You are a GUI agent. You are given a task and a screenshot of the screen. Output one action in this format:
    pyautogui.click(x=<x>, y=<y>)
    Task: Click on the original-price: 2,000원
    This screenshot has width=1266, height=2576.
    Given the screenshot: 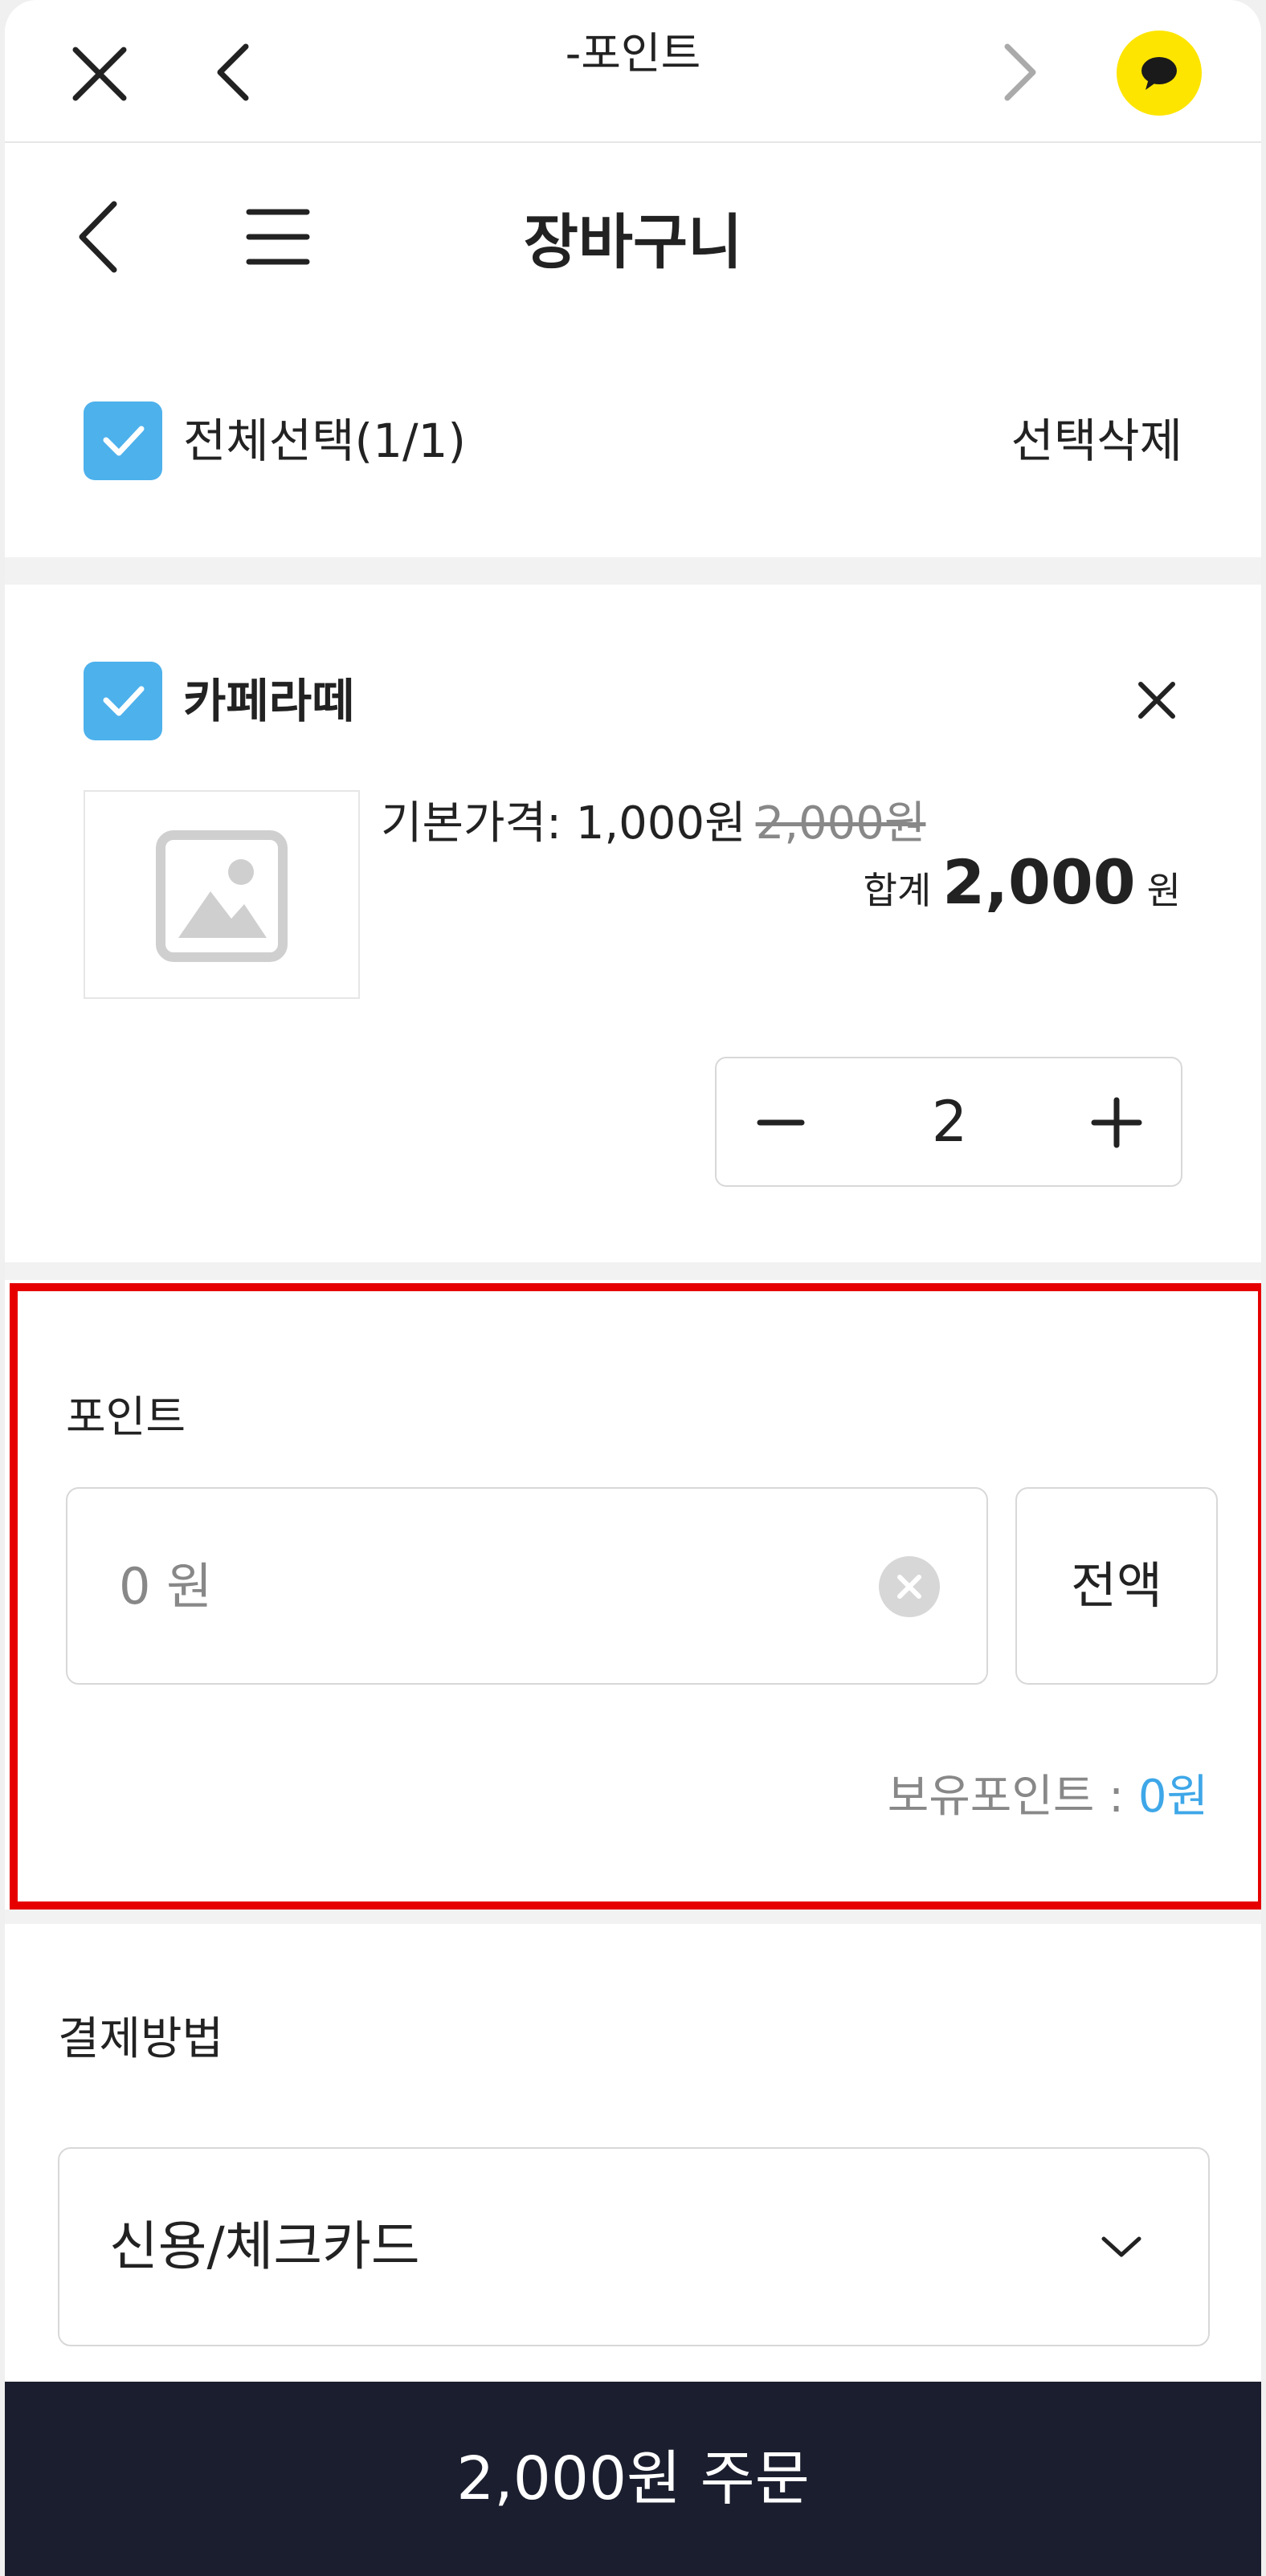 What is the action you would take?
    pyautogui.click(x=840, y=823)
    